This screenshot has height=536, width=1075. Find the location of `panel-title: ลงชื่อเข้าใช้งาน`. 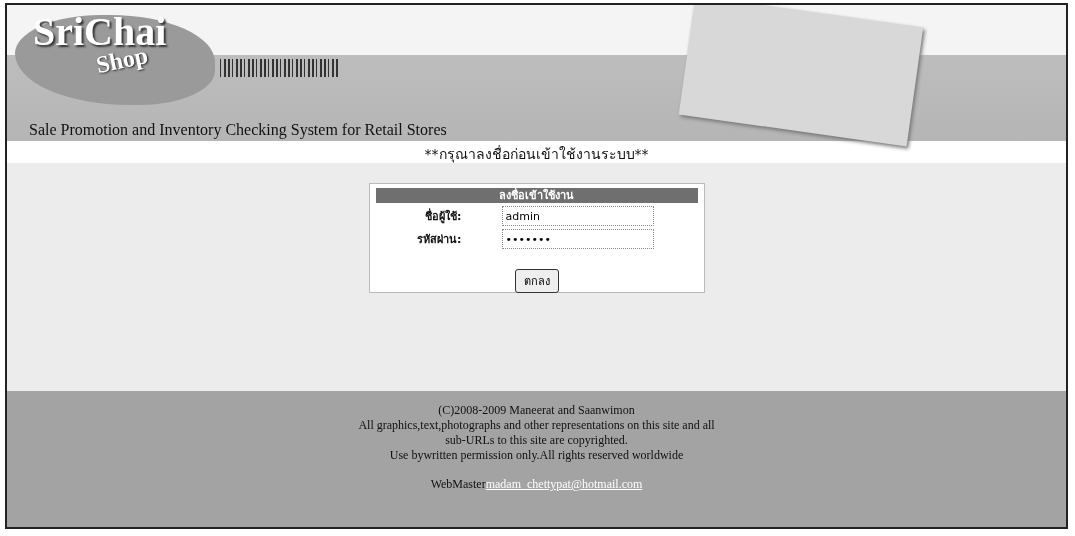

panel-title: ลงชื่อเข้าใช้งาน is located at coordinates (536, 195).